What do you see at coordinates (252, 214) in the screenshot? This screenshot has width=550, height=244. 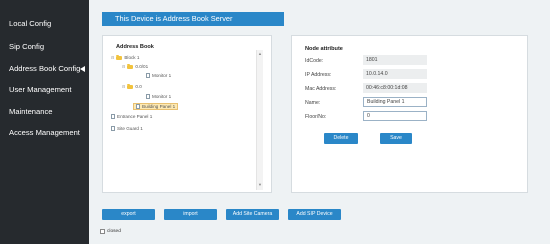 I see `add-site-camera-button: Add Site Camera` at bounding box center [252, 214].